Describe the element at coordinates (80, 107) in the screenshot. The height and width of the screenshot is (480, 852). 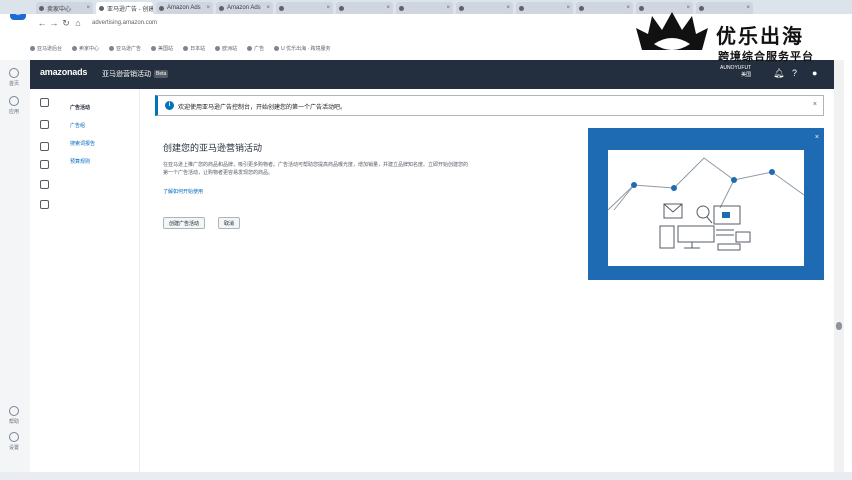
I see `subnav-campaigns: 广告活动` at that location.